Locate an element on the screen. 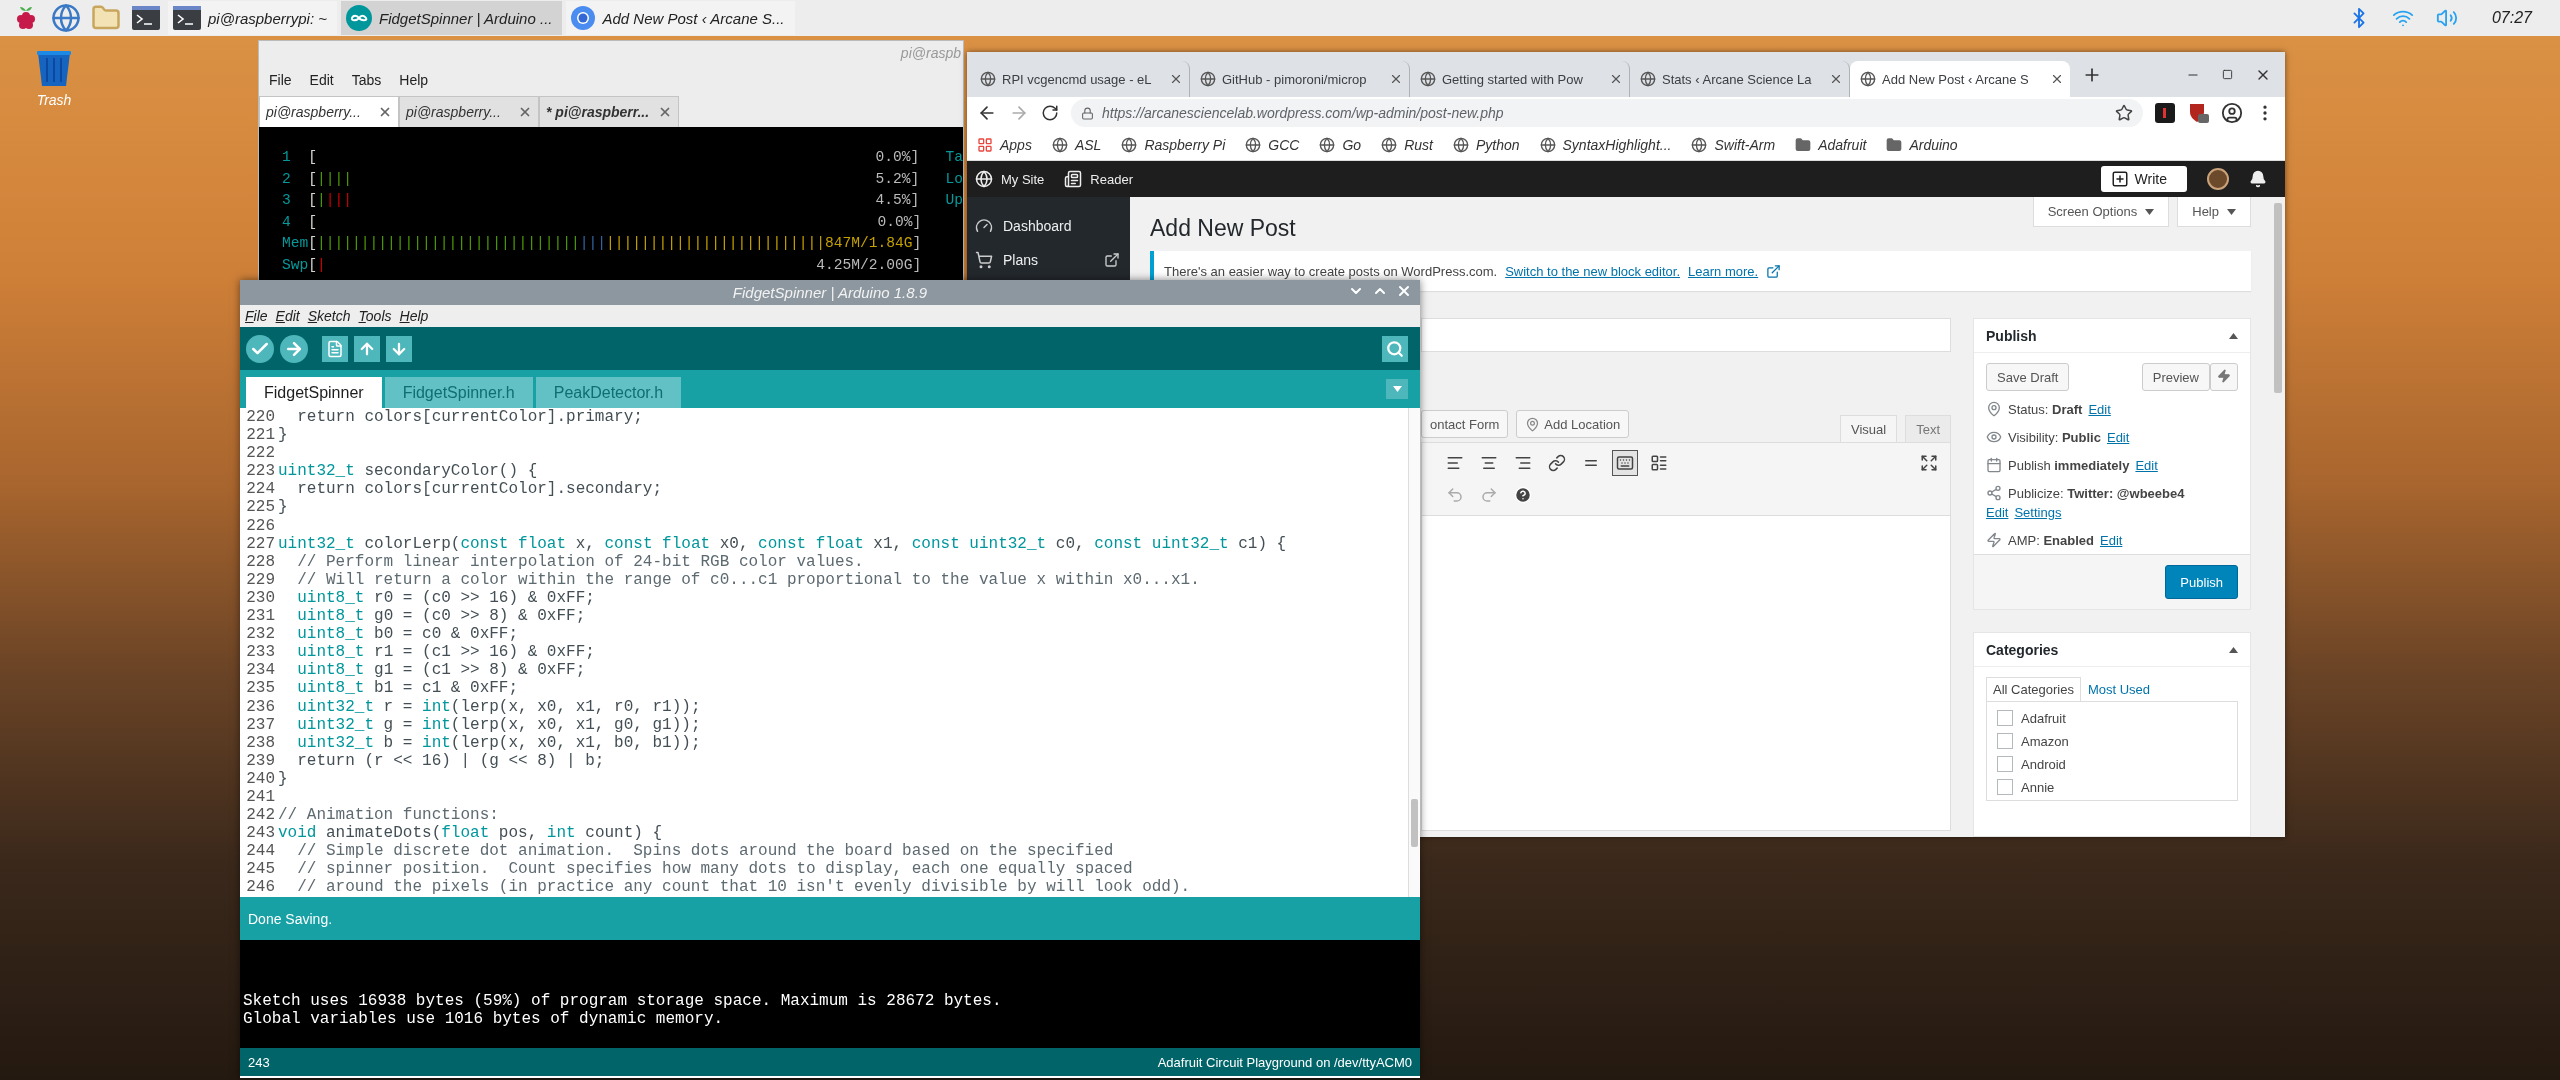 This screenshot has height=1080, width=2560. plus-square-icon is located at coordinates (2119, 179).